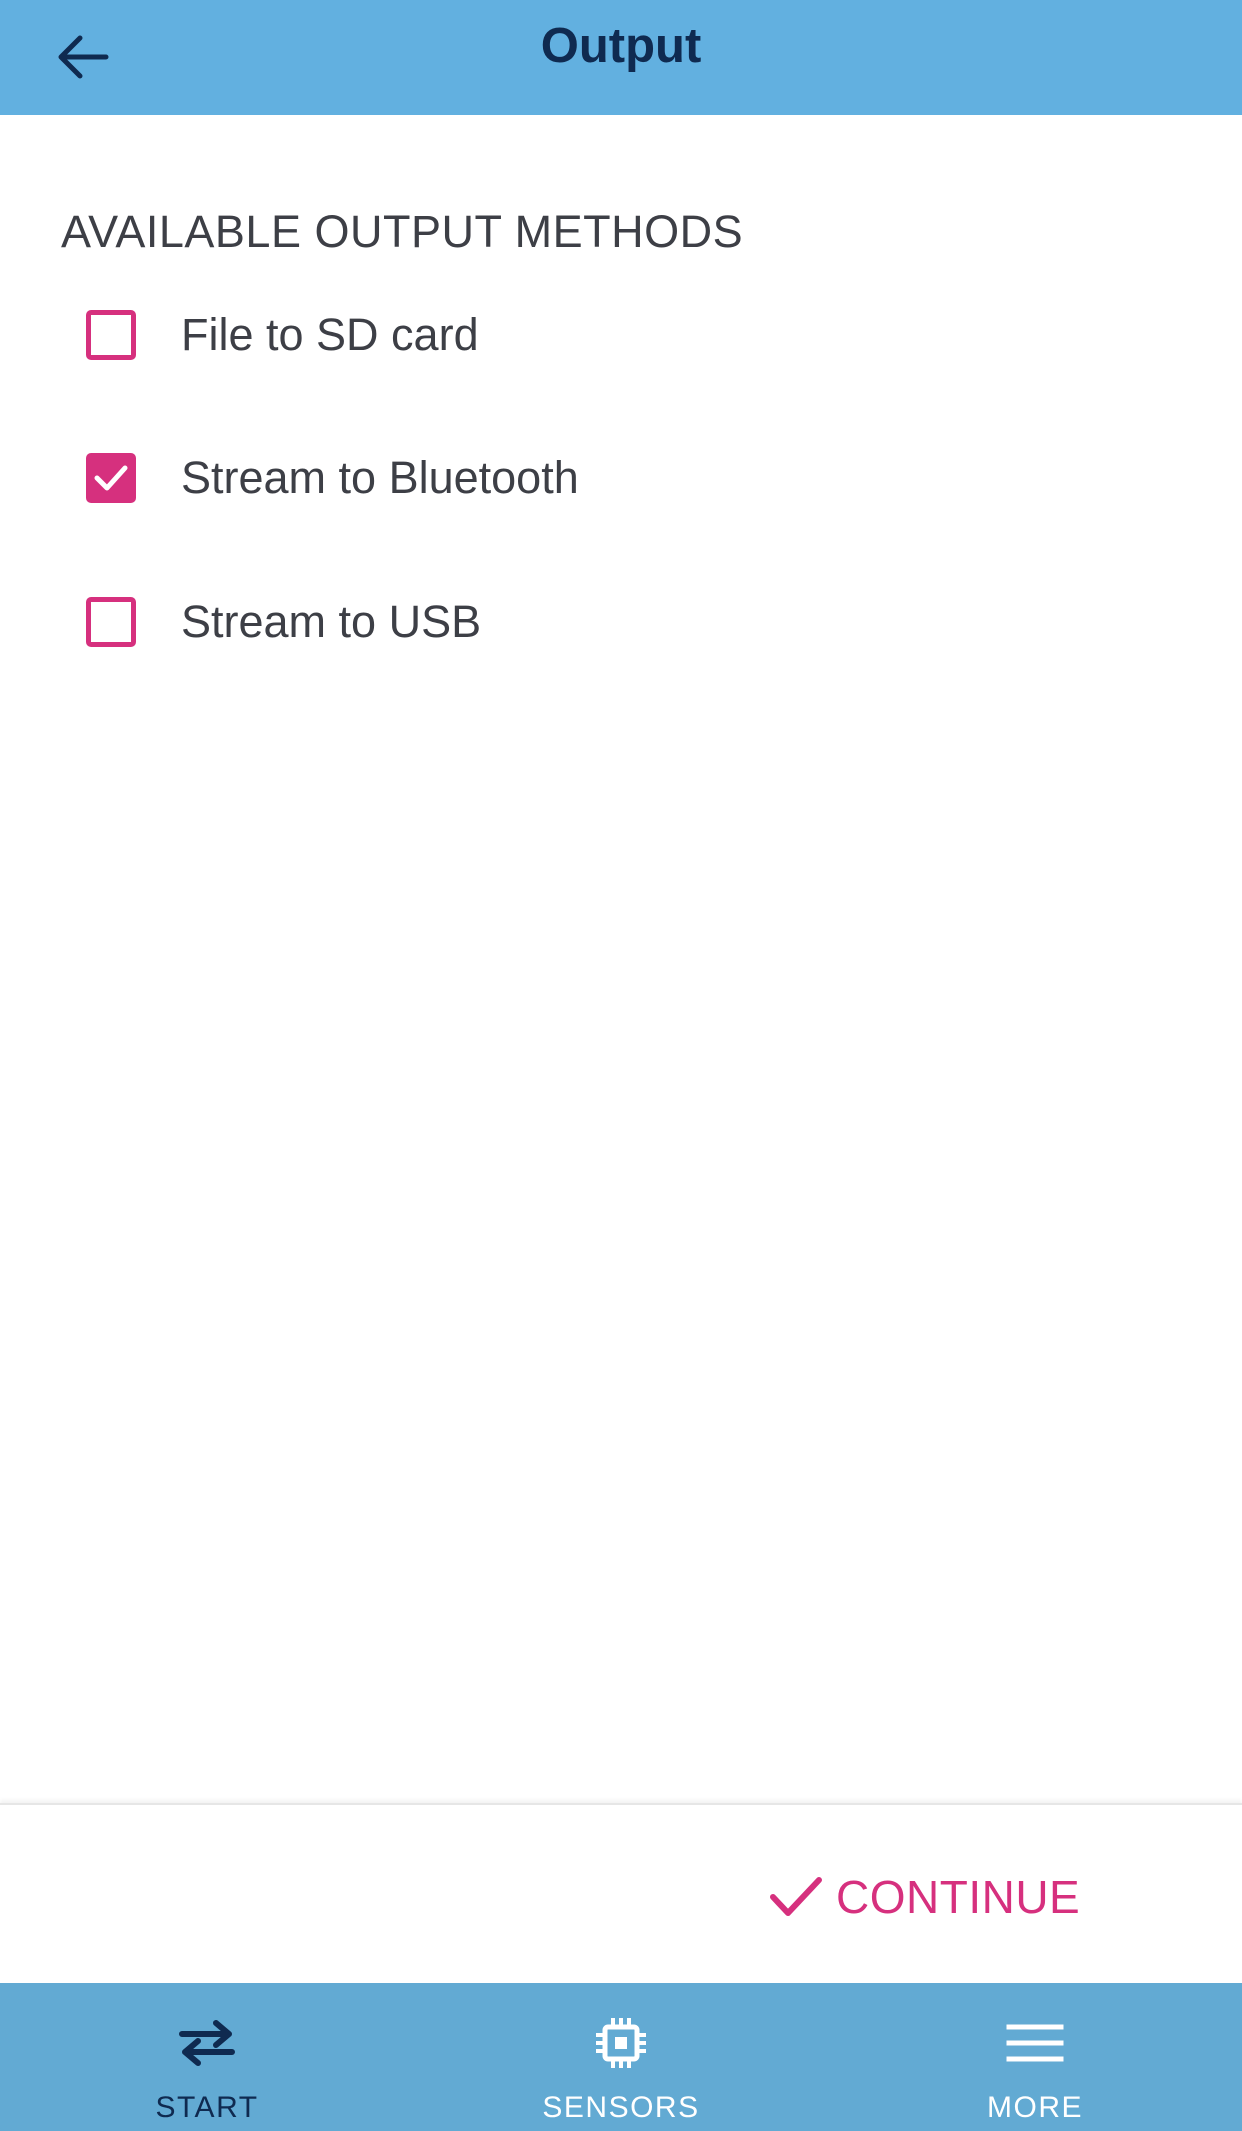 The height and width of the screenshot is (2131, 1242). I want to click on nav-item-more: MORE, so click(1035, 2057).